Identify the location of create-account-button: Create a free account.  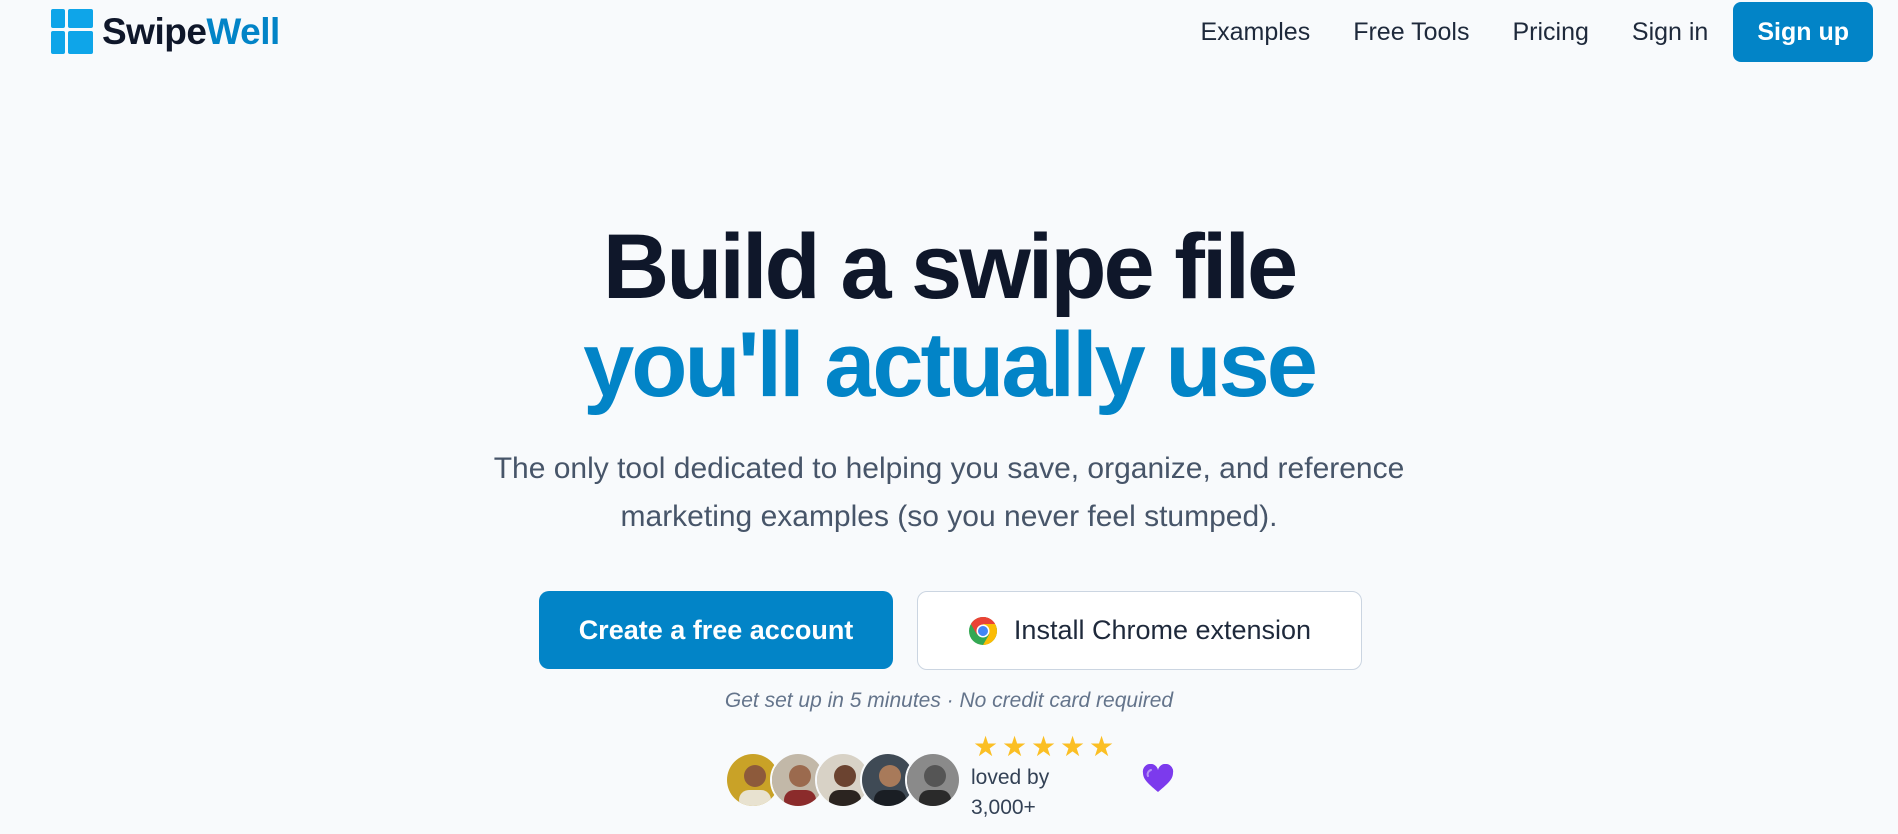
(716, 630).